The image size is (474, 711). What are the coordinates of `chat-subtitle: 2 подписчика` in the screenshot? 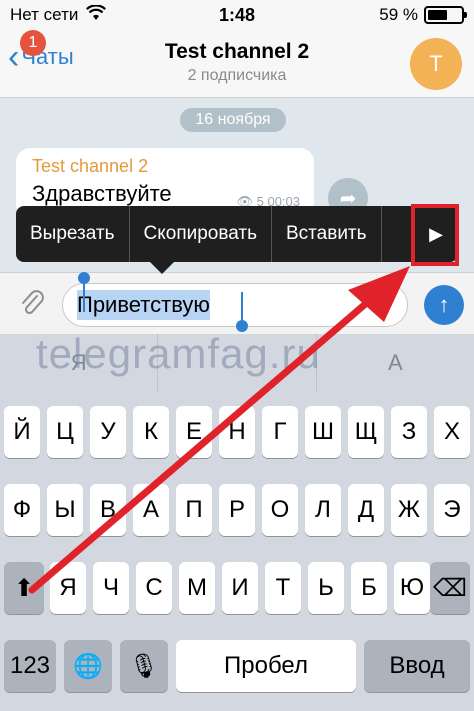 It's located at (237, 75).